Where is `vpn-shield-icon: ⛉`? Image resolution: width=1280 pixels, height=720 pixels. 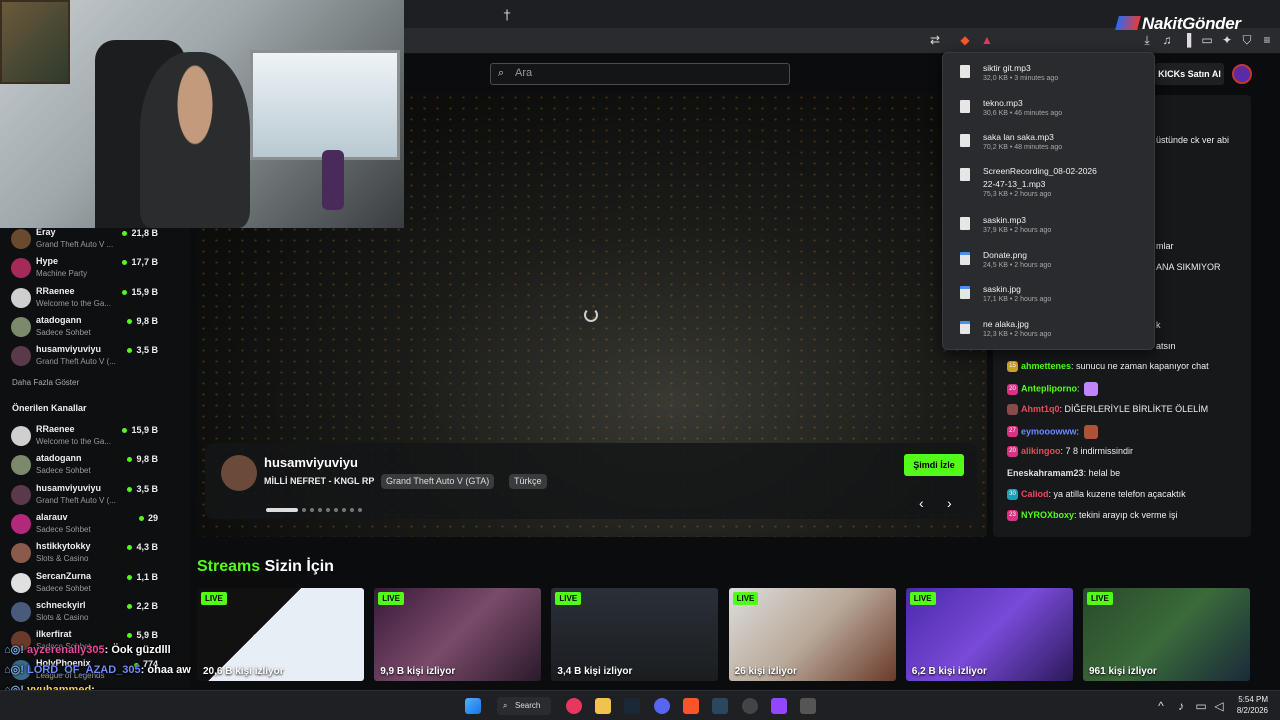
vpn-shield-icon: ⛉ is located at coordinates (1247, 40).